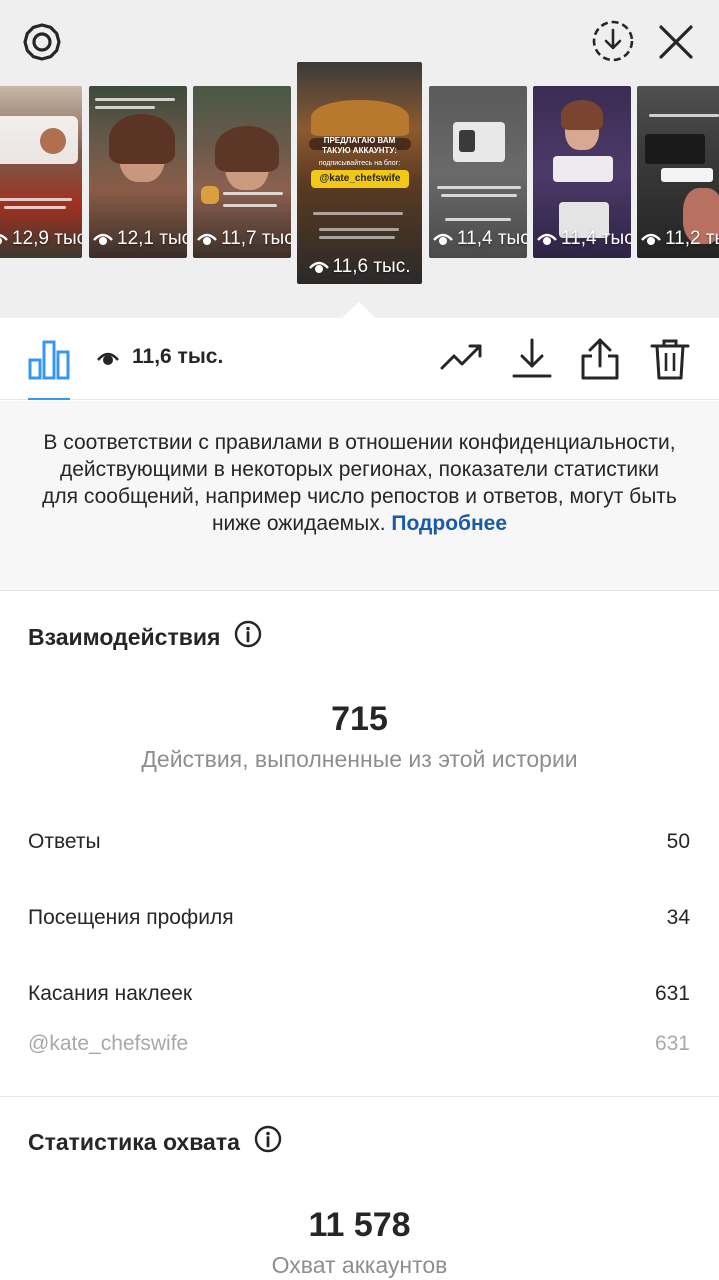  What do you see at coordinates (449, 523) in the screenshot?
I see `learn-more-link: Подробнее` at bounding box center [449, 523].